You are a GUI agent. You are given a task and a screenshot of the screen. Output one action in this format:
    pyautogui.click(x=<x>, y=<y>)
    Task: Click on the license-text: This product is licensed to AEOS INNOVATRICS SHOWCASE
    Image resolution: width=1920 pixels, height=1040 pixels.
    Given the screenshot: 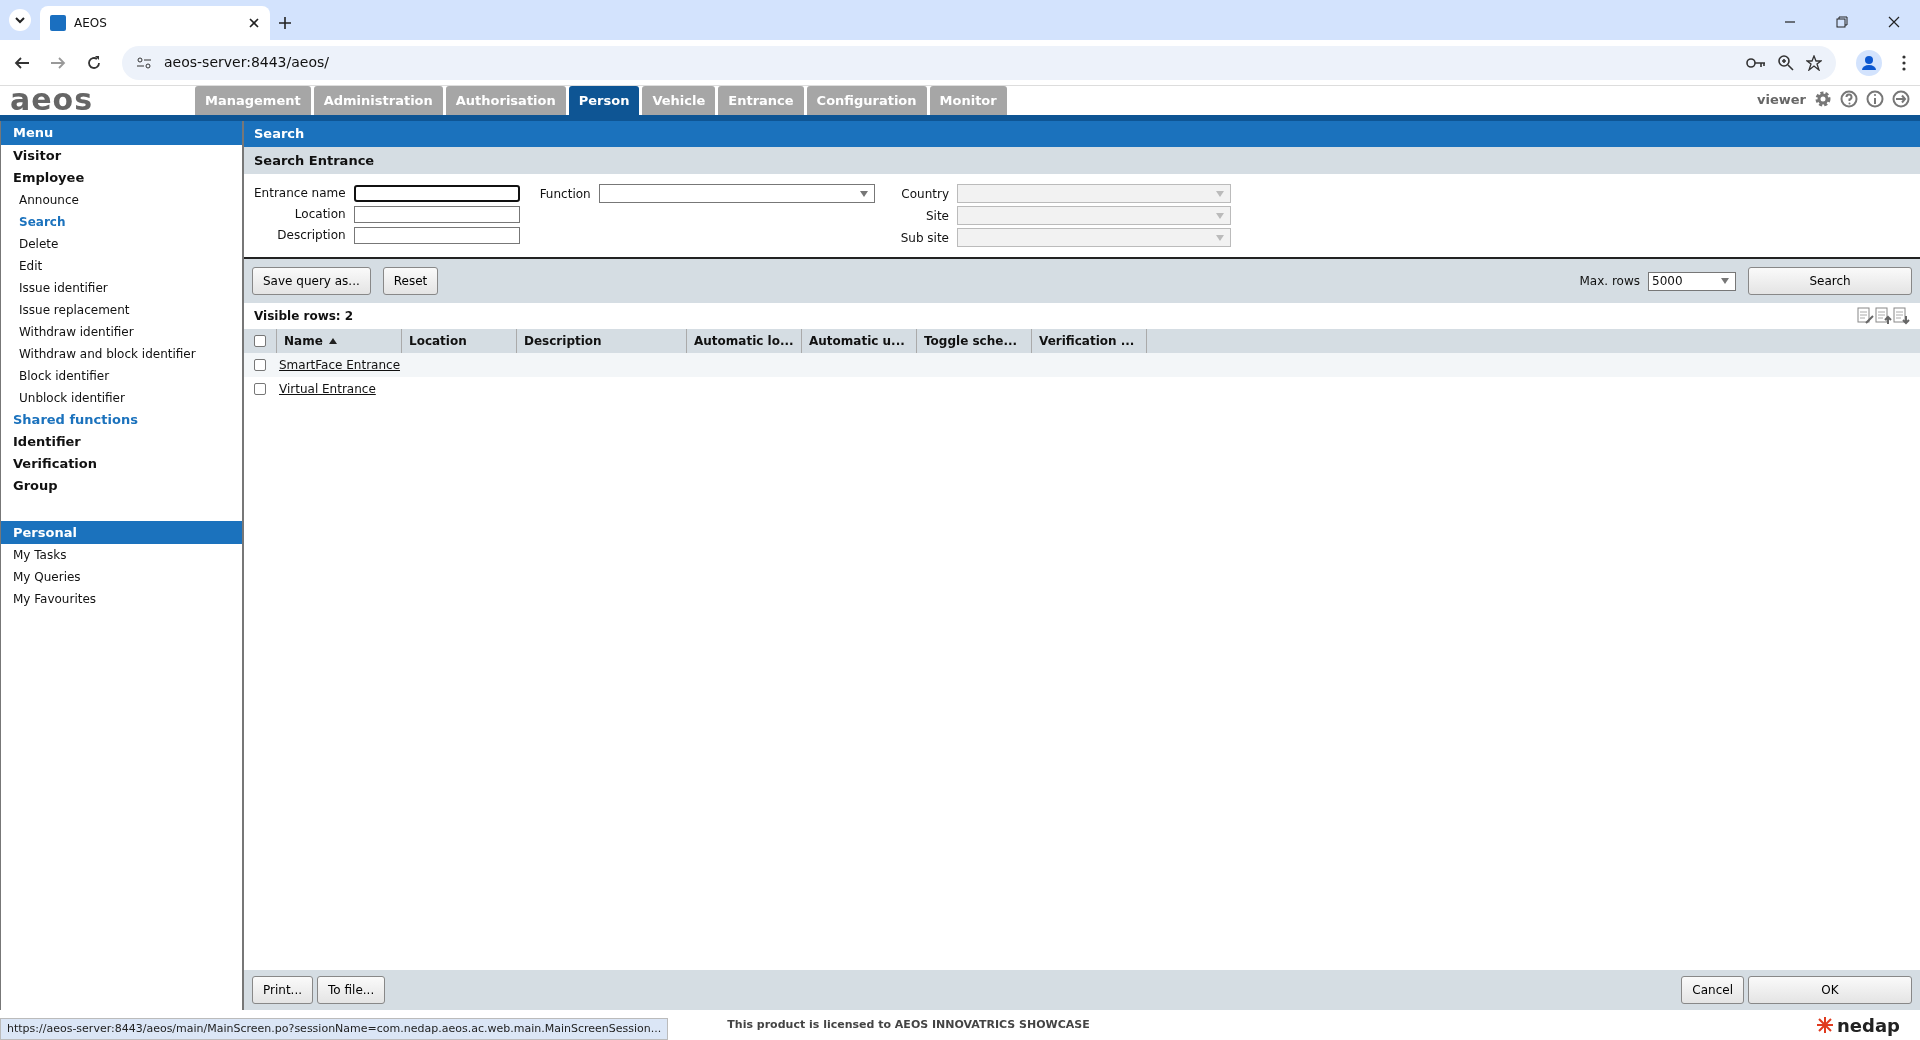 What is the action you would take?
    pyautogui.click(x=908, y=1024)
    